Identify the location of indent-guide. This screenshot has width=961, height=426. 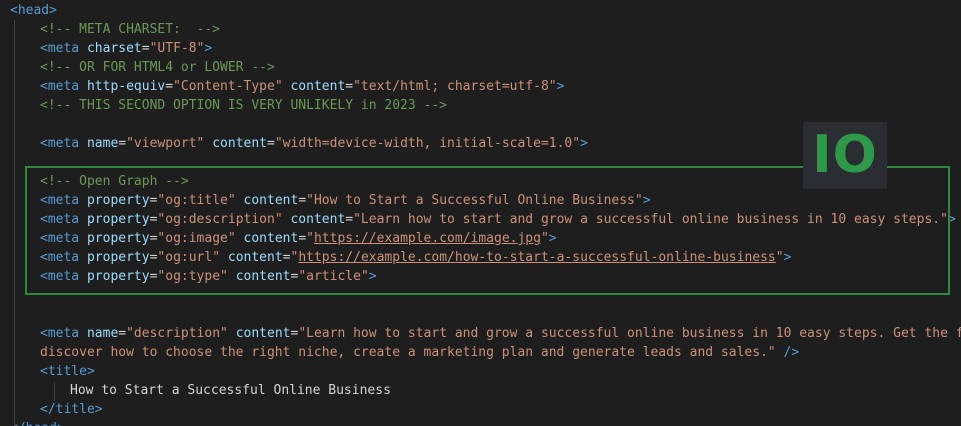
(14, 223).